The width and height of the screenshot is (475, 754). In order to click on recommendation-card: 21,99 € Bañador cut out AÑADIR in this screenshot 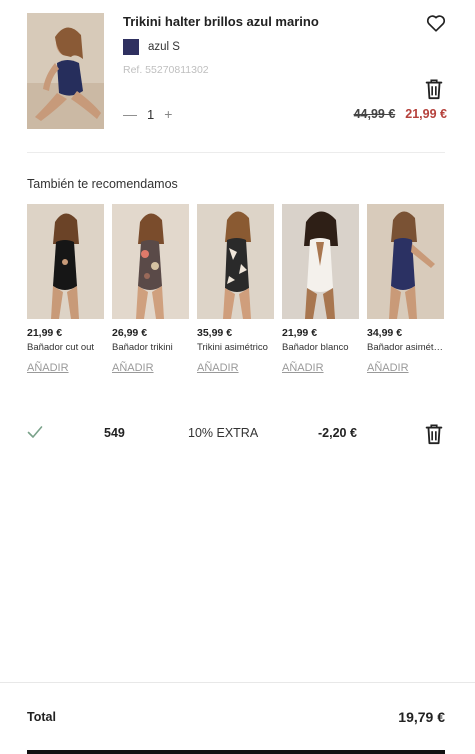, I will do `click(65, 289)`.